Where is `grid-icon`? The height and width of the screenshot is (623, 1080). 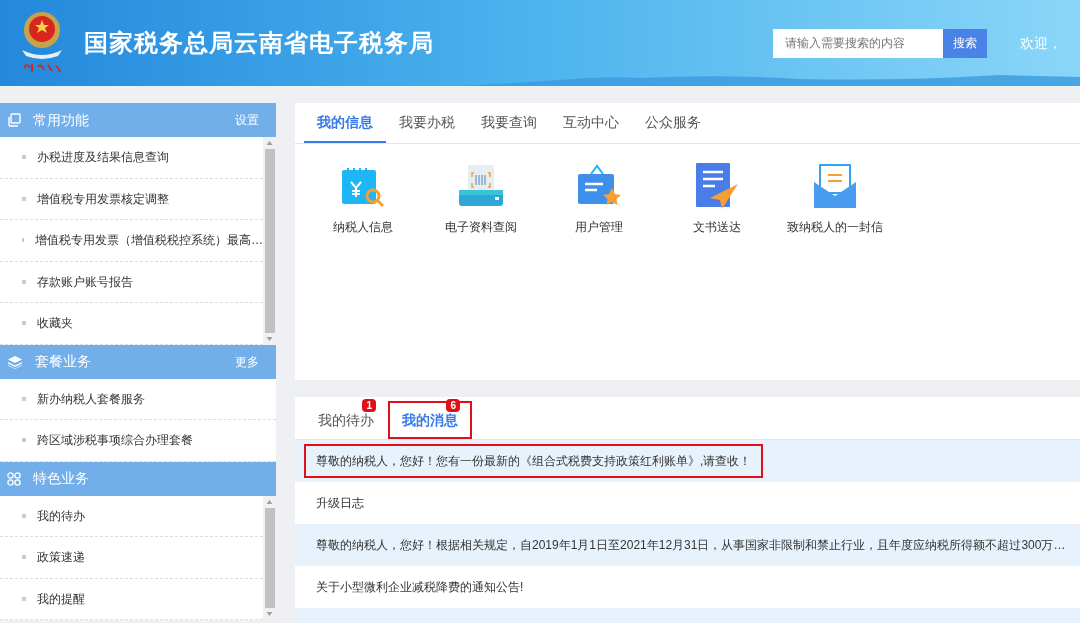 grid-icon is located at coordinates (14, 478).